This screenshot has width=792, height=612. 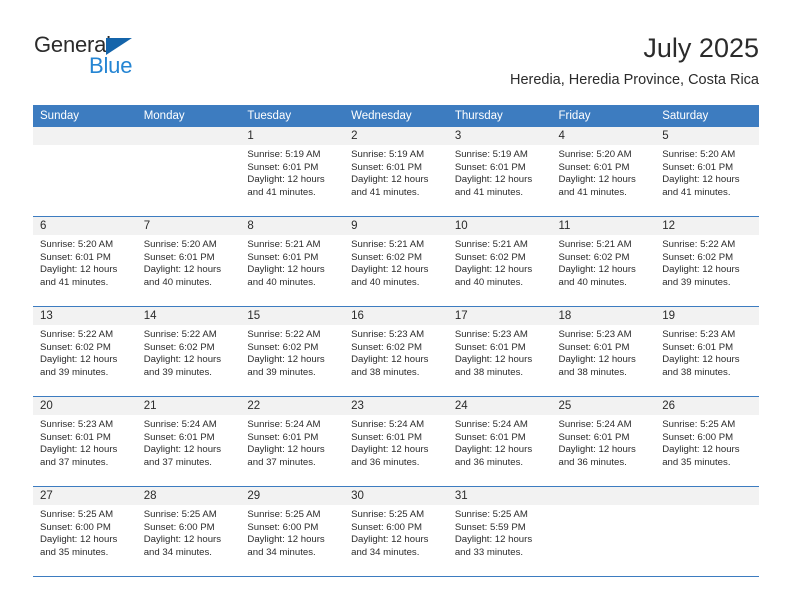 I want to click on day-number: 17, so click(x=499, y=316).